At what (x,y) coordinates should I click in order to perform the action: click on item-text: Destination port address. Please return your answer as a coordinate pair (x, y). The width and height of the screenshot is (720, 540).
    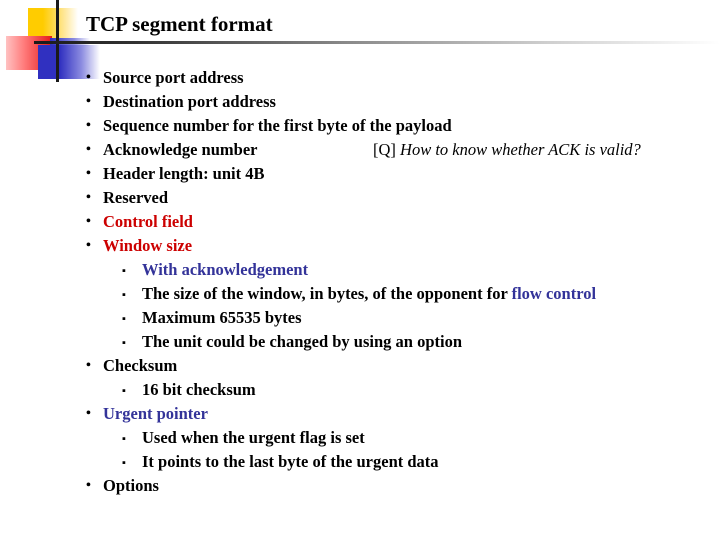
    Looking at the image, I should click on (189, 101).